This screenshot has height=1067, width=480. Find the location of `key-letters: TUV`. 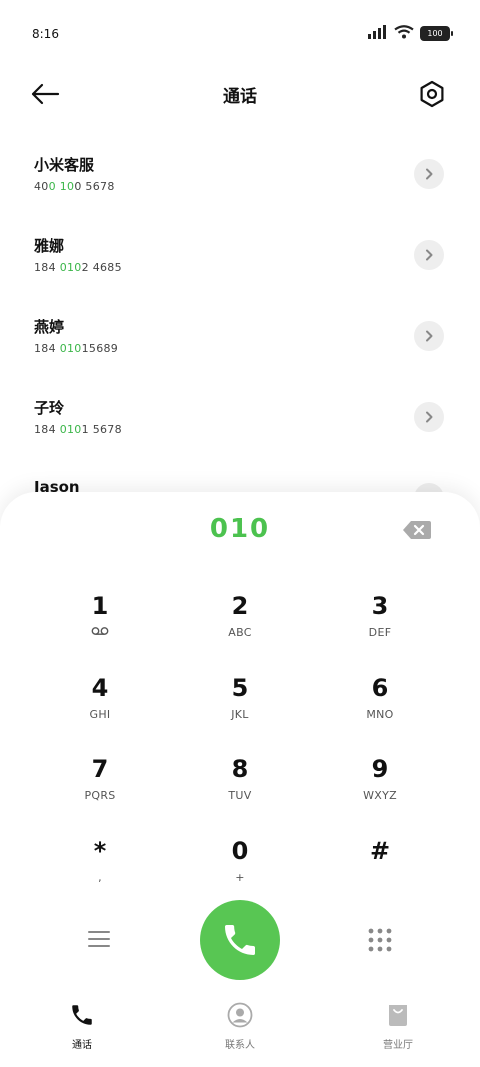

key-letters: TUV is located at coordinates (240, 795).